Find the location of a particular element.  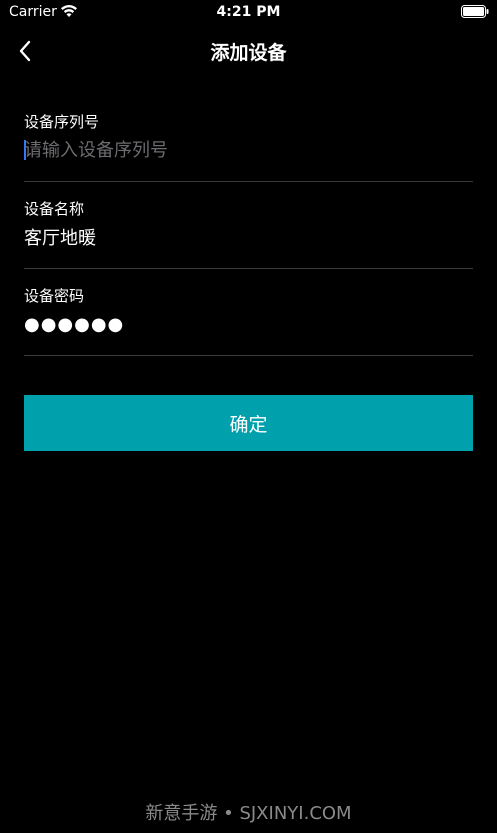

battery-icon is located at coordinates (475, 11).